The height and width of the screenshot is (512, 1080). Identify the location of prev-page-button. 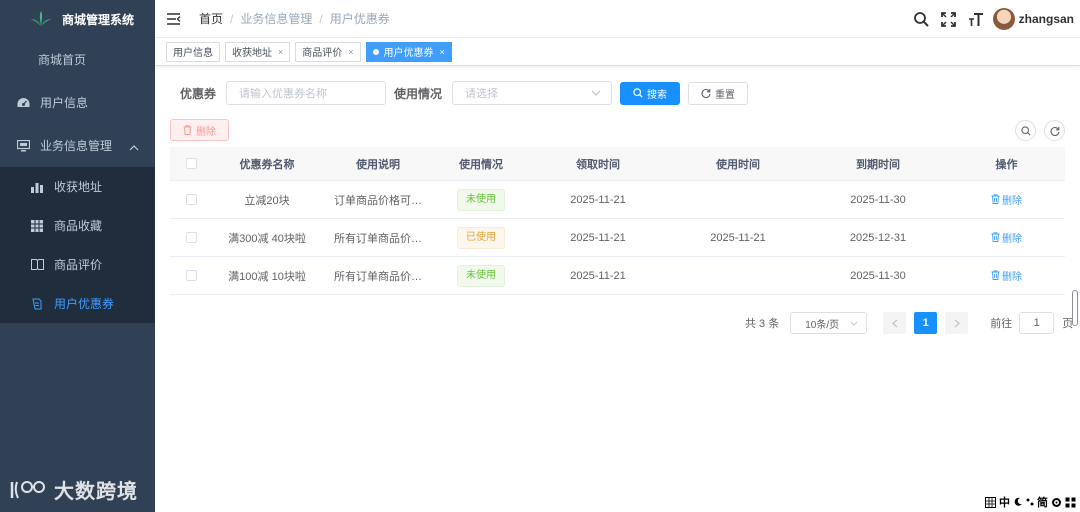
(895, 323).